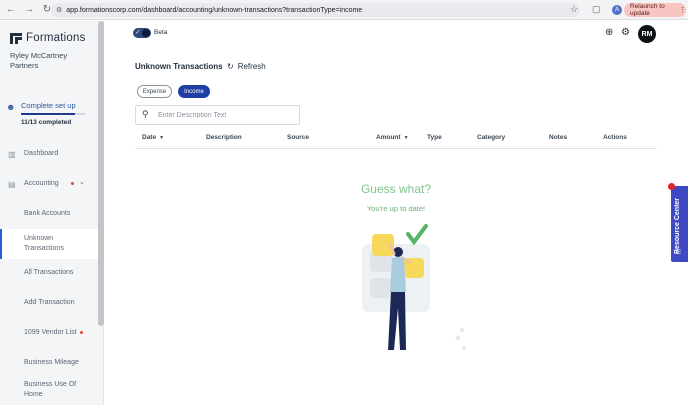  What do you see at coordinates (41, 183) in the screenshot?
I see `sidebar-item-label: Accounting` at bounding box center [41, 183].